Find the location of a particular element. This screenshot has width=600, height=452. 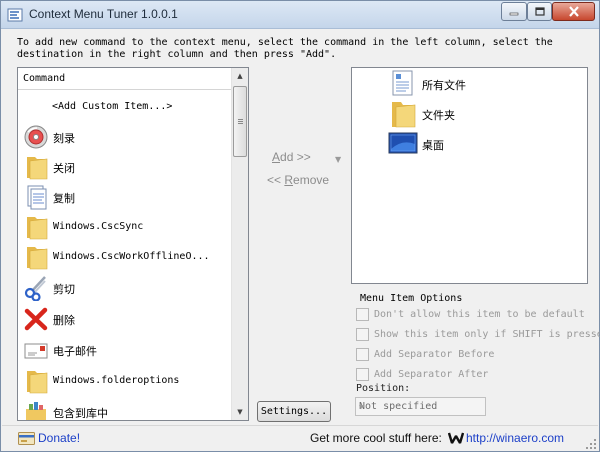

position-label: Position: is located at coordinates (383, 388).